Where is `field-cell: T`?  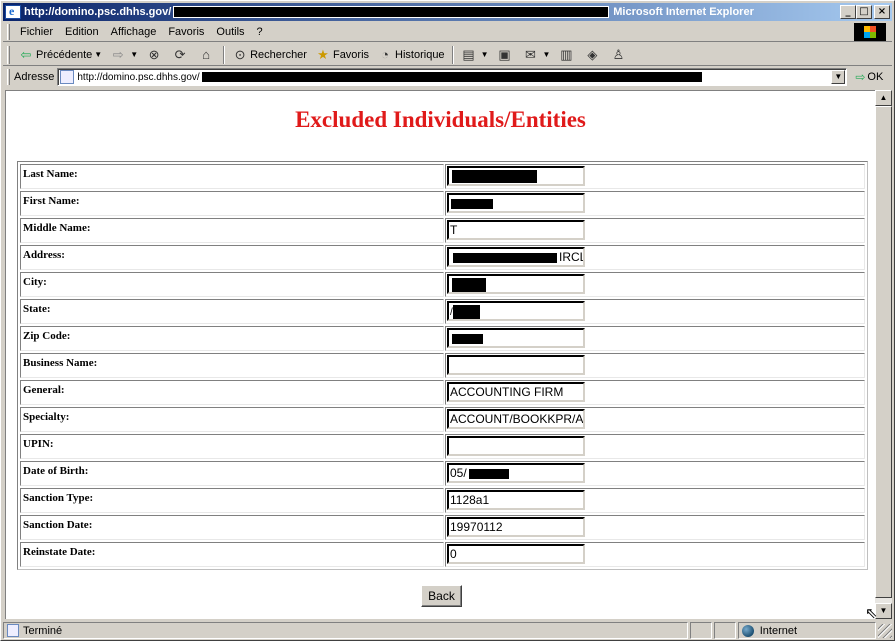
field-cell: T is located at coordinates (655, 230).